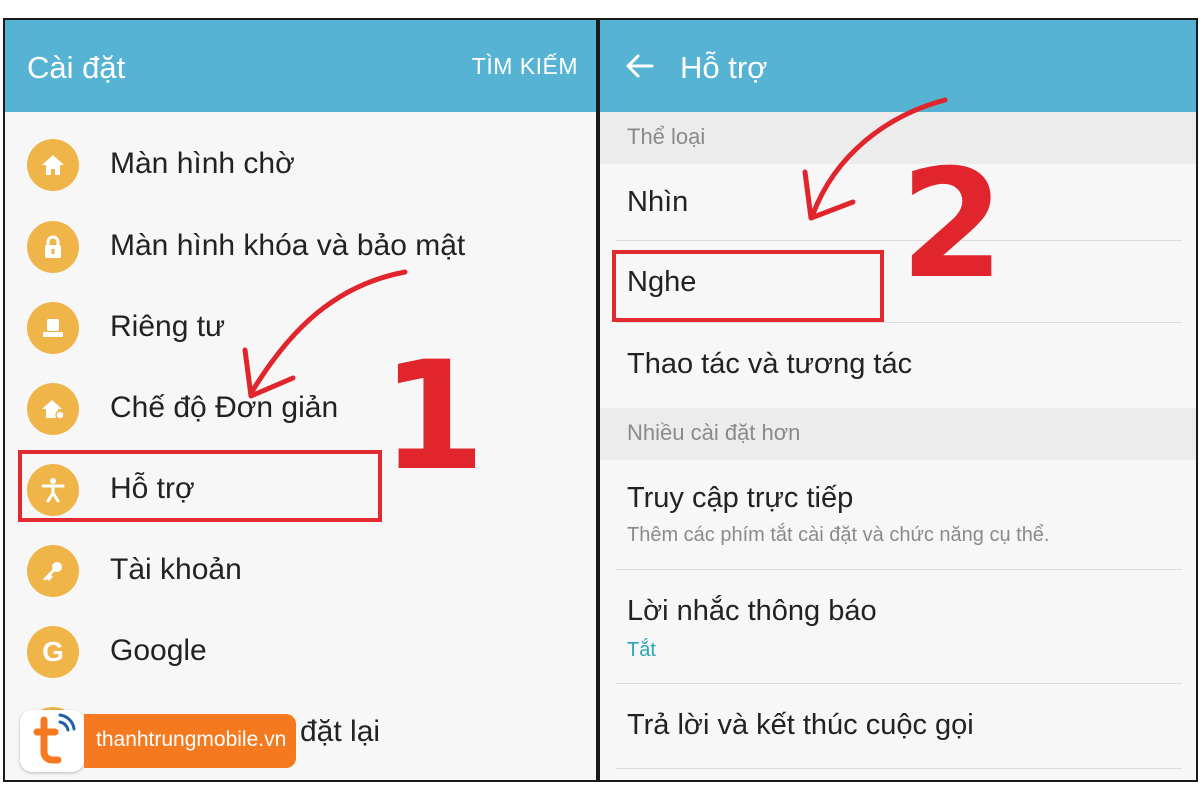 The image size is (1200, 800). What do you see at coordinates (224, 407) in the screenshot?
I see `settings-item-label: Chế độ Đơn giản` at bounding box center [224, 407].